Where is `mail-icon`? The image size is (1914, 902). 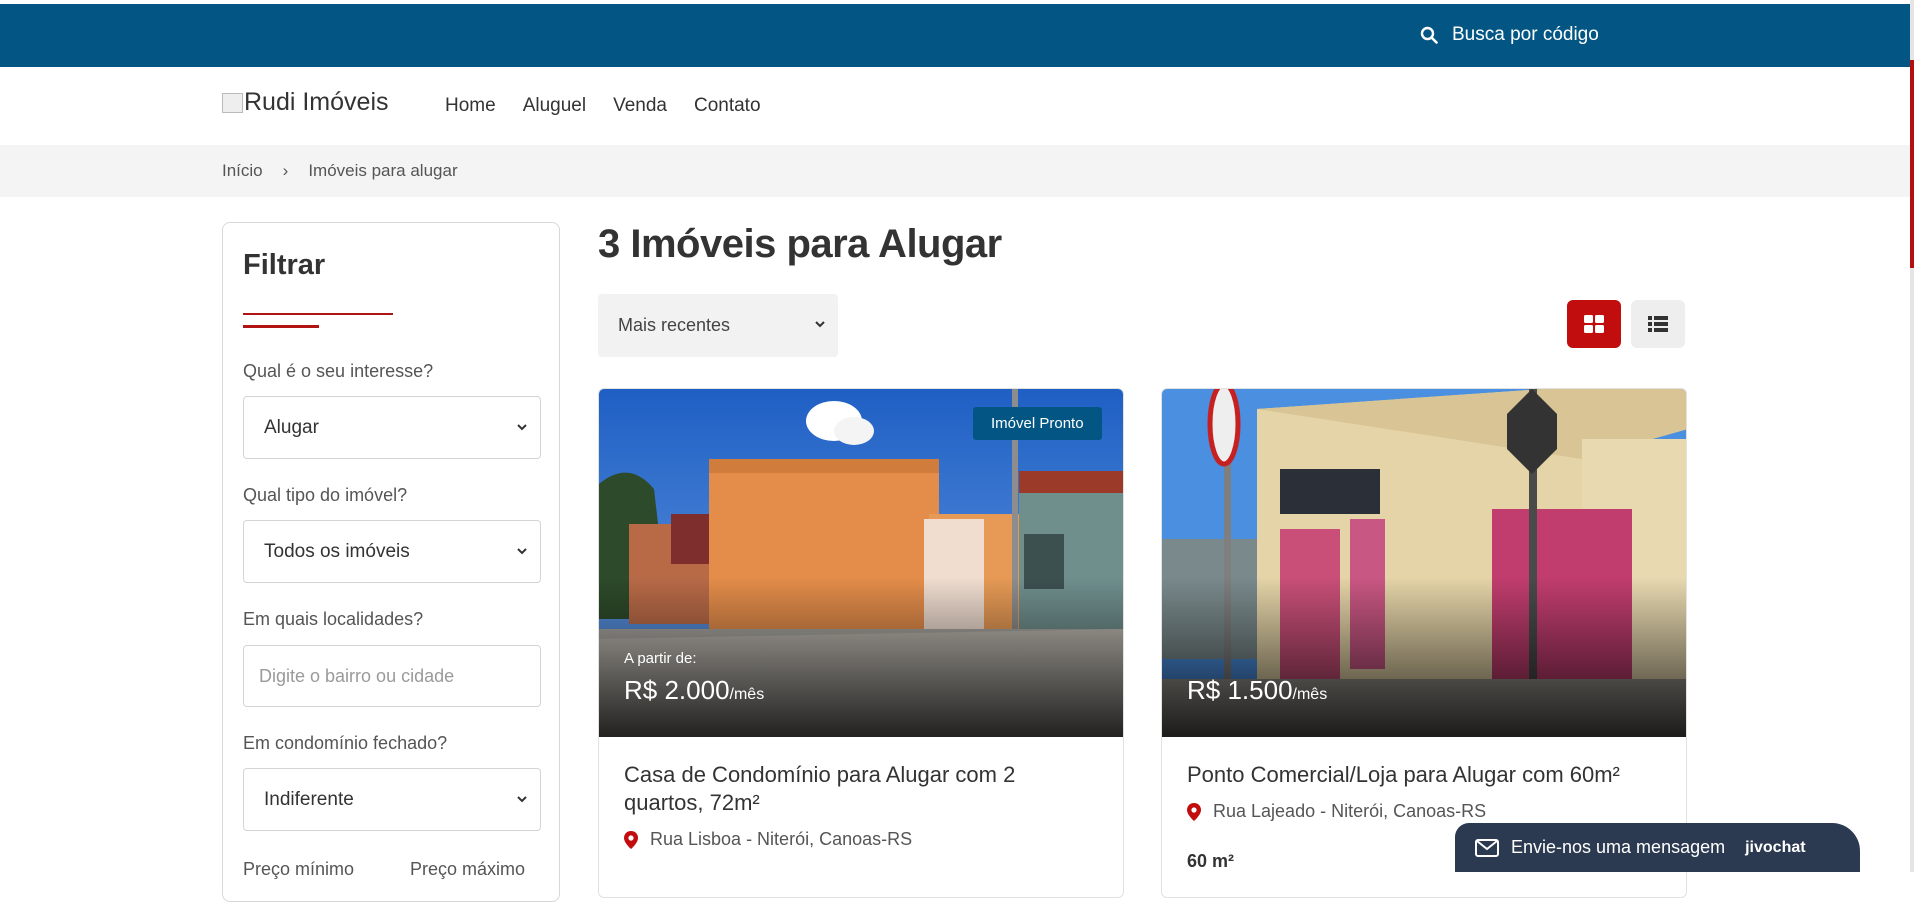 mail-icon is located at coordinates (1487, 847).